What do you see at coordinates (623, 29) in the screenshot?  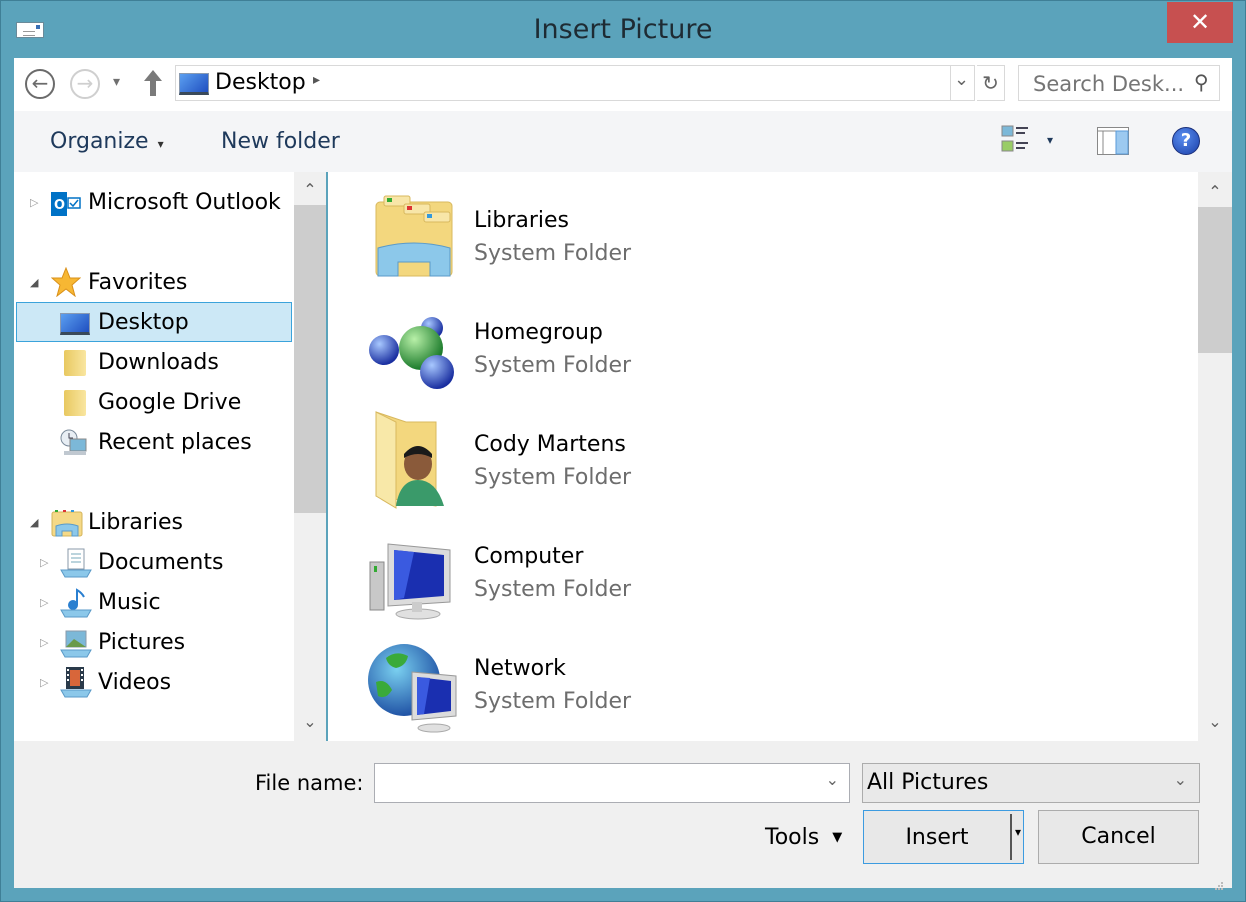 I see `window-title: Insert Picture` at bounding box center [623, 29].